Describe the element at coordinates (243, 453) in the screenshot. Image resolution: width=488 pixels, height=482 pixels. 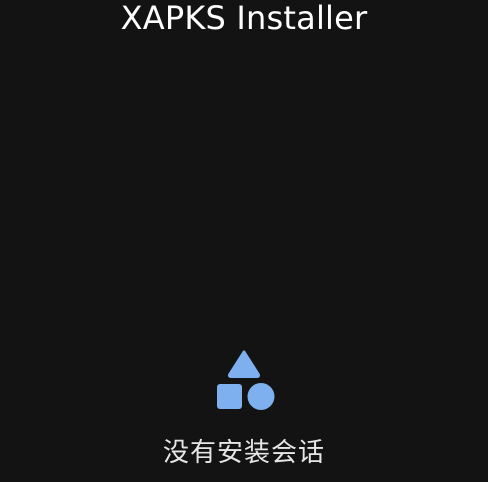
I see `empty-state-message: 没有安装会话` at that location.